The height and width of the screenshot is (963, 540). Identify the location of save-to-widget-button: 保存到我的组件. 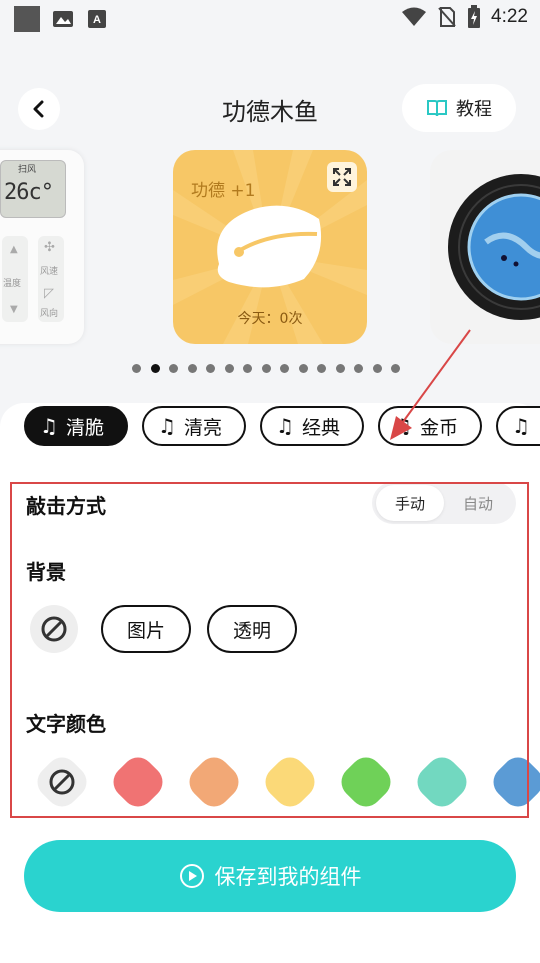
(270, 876).